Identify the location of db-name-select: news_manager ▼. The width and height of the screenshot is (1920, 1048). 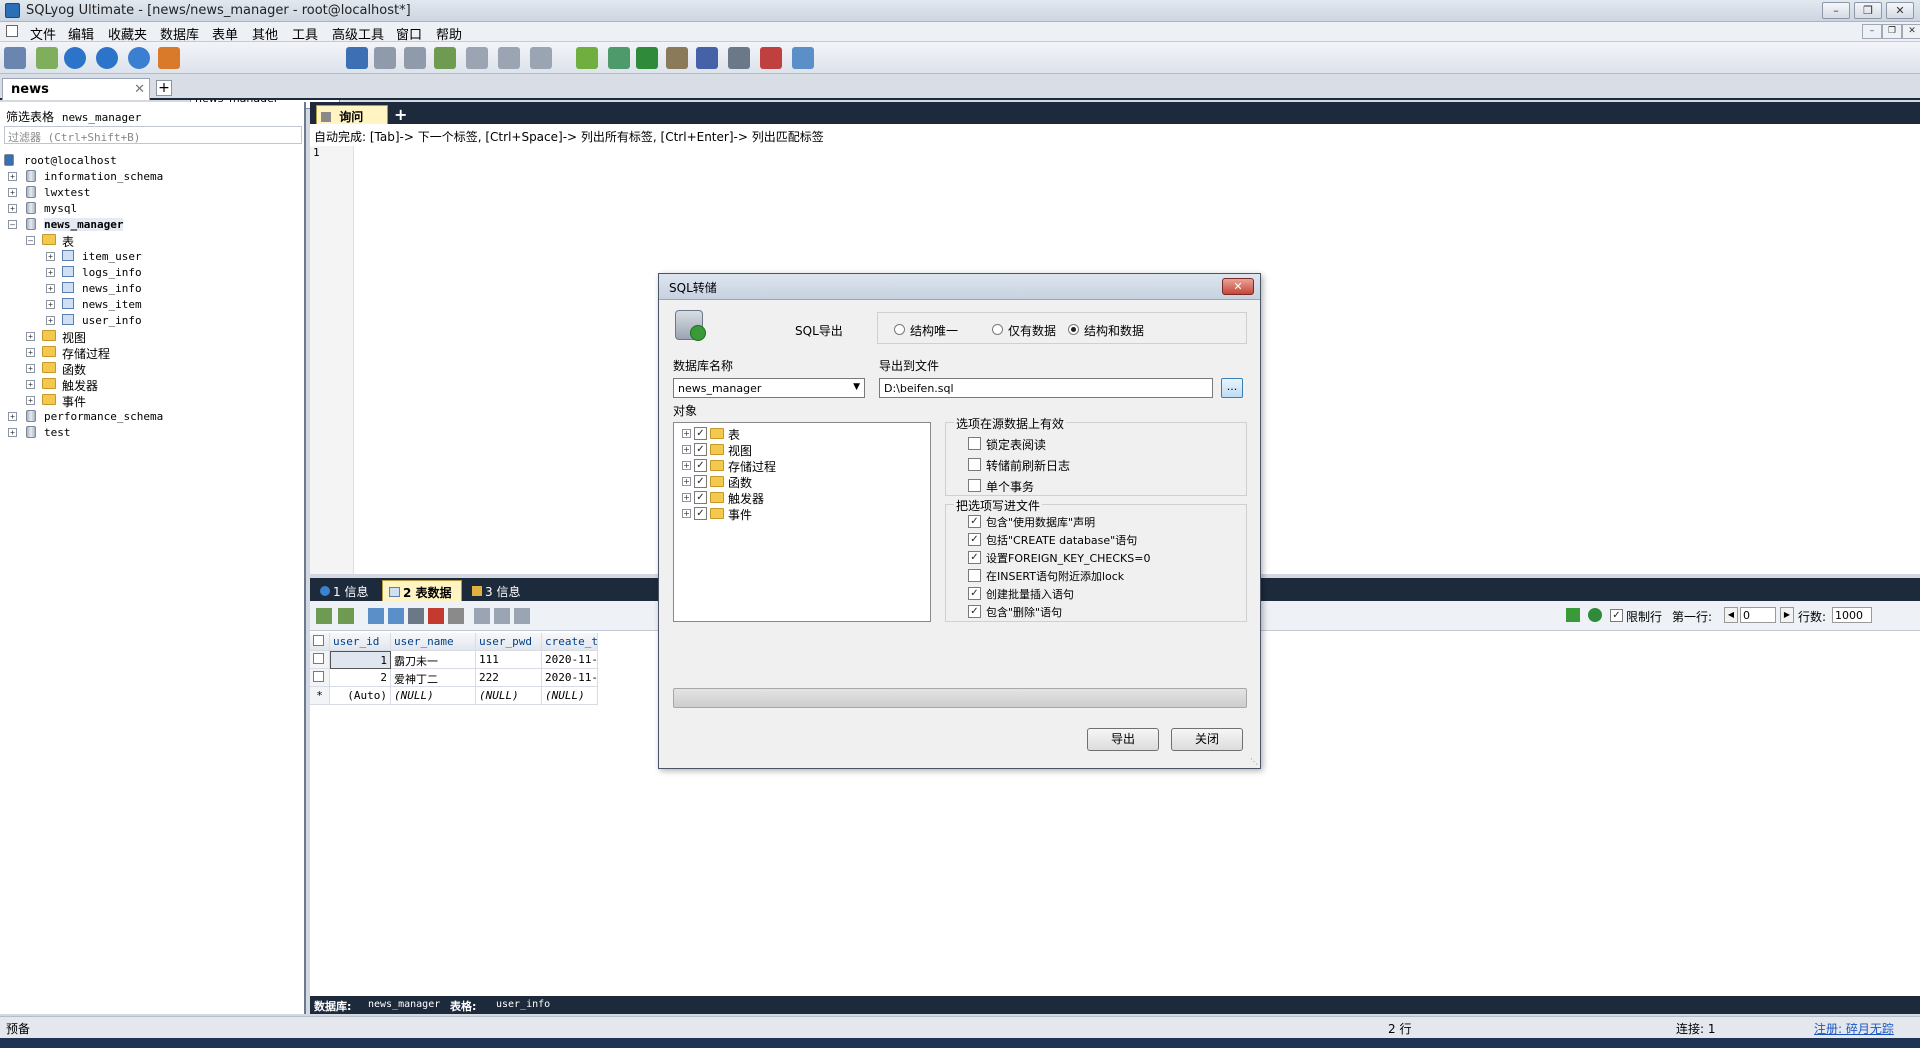
(769, 388).